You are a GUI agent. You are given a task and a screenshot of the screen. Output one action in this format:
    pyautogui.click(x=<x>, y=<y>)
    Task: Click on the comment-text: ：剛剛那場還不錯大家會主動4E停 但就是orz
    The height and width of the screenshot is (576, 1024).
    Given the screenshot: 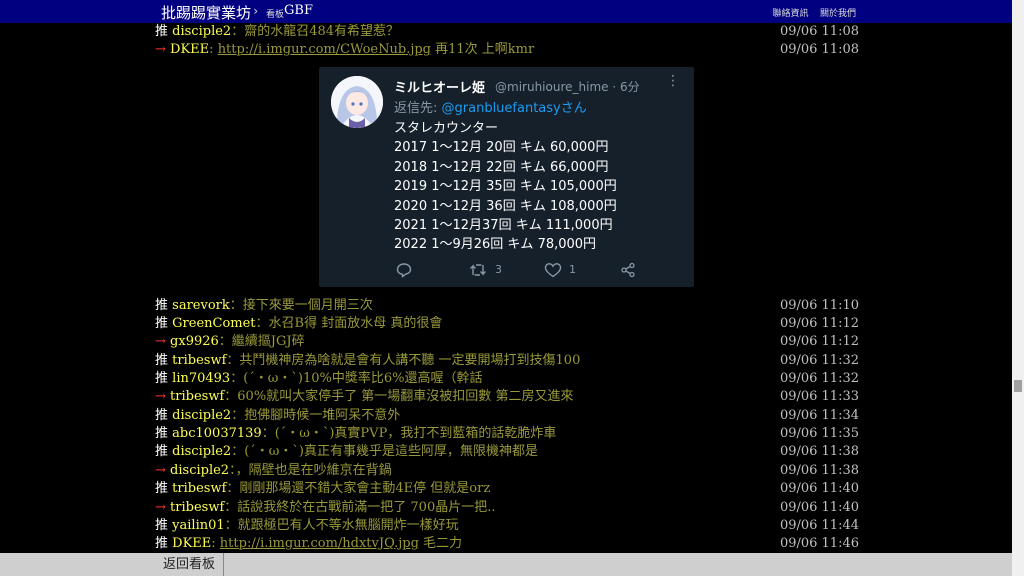 What is the action you would take?
    pyautogui.click(x=358, y=488)
    